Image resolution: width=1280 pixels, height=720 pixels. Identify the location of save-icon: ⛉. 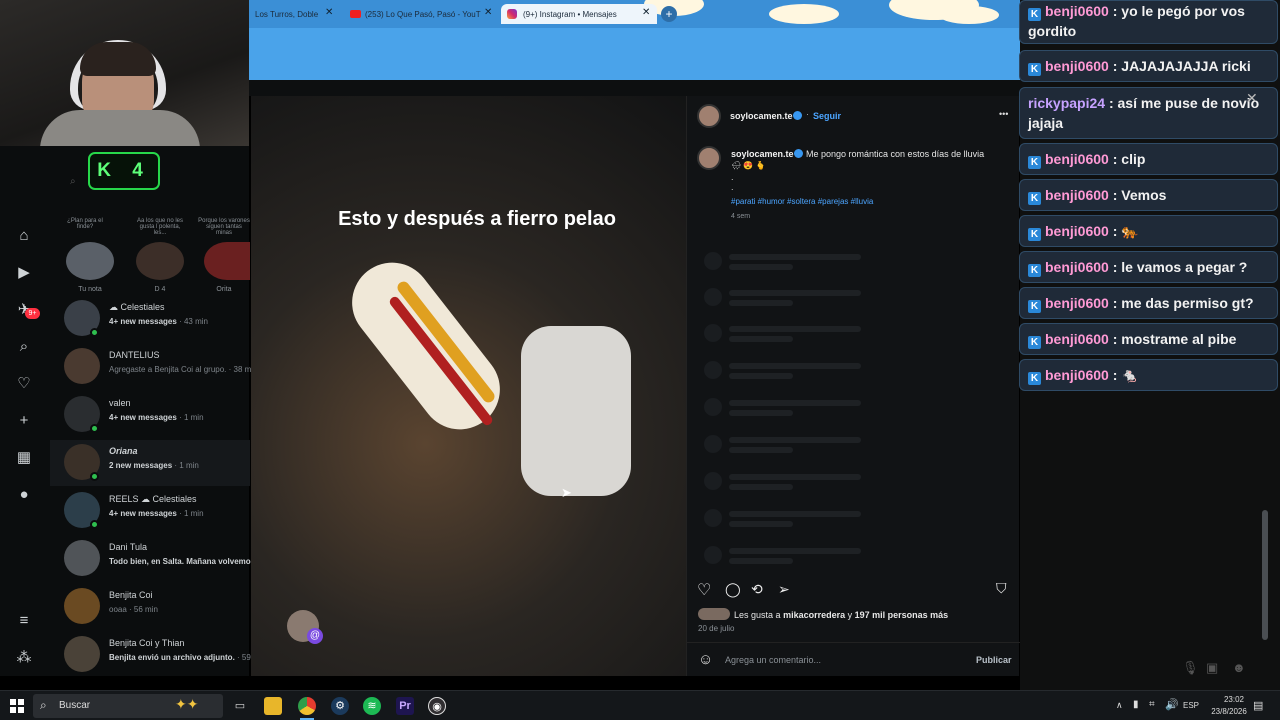
(1001, 588).